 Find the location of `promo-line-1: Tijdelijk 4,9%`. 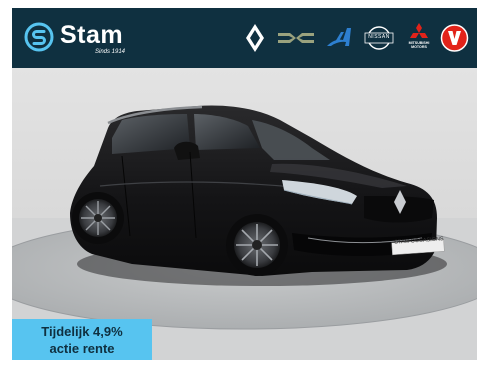

promo-line-1: Tijdelijk 4,9% is located at coordinates (82, 331).